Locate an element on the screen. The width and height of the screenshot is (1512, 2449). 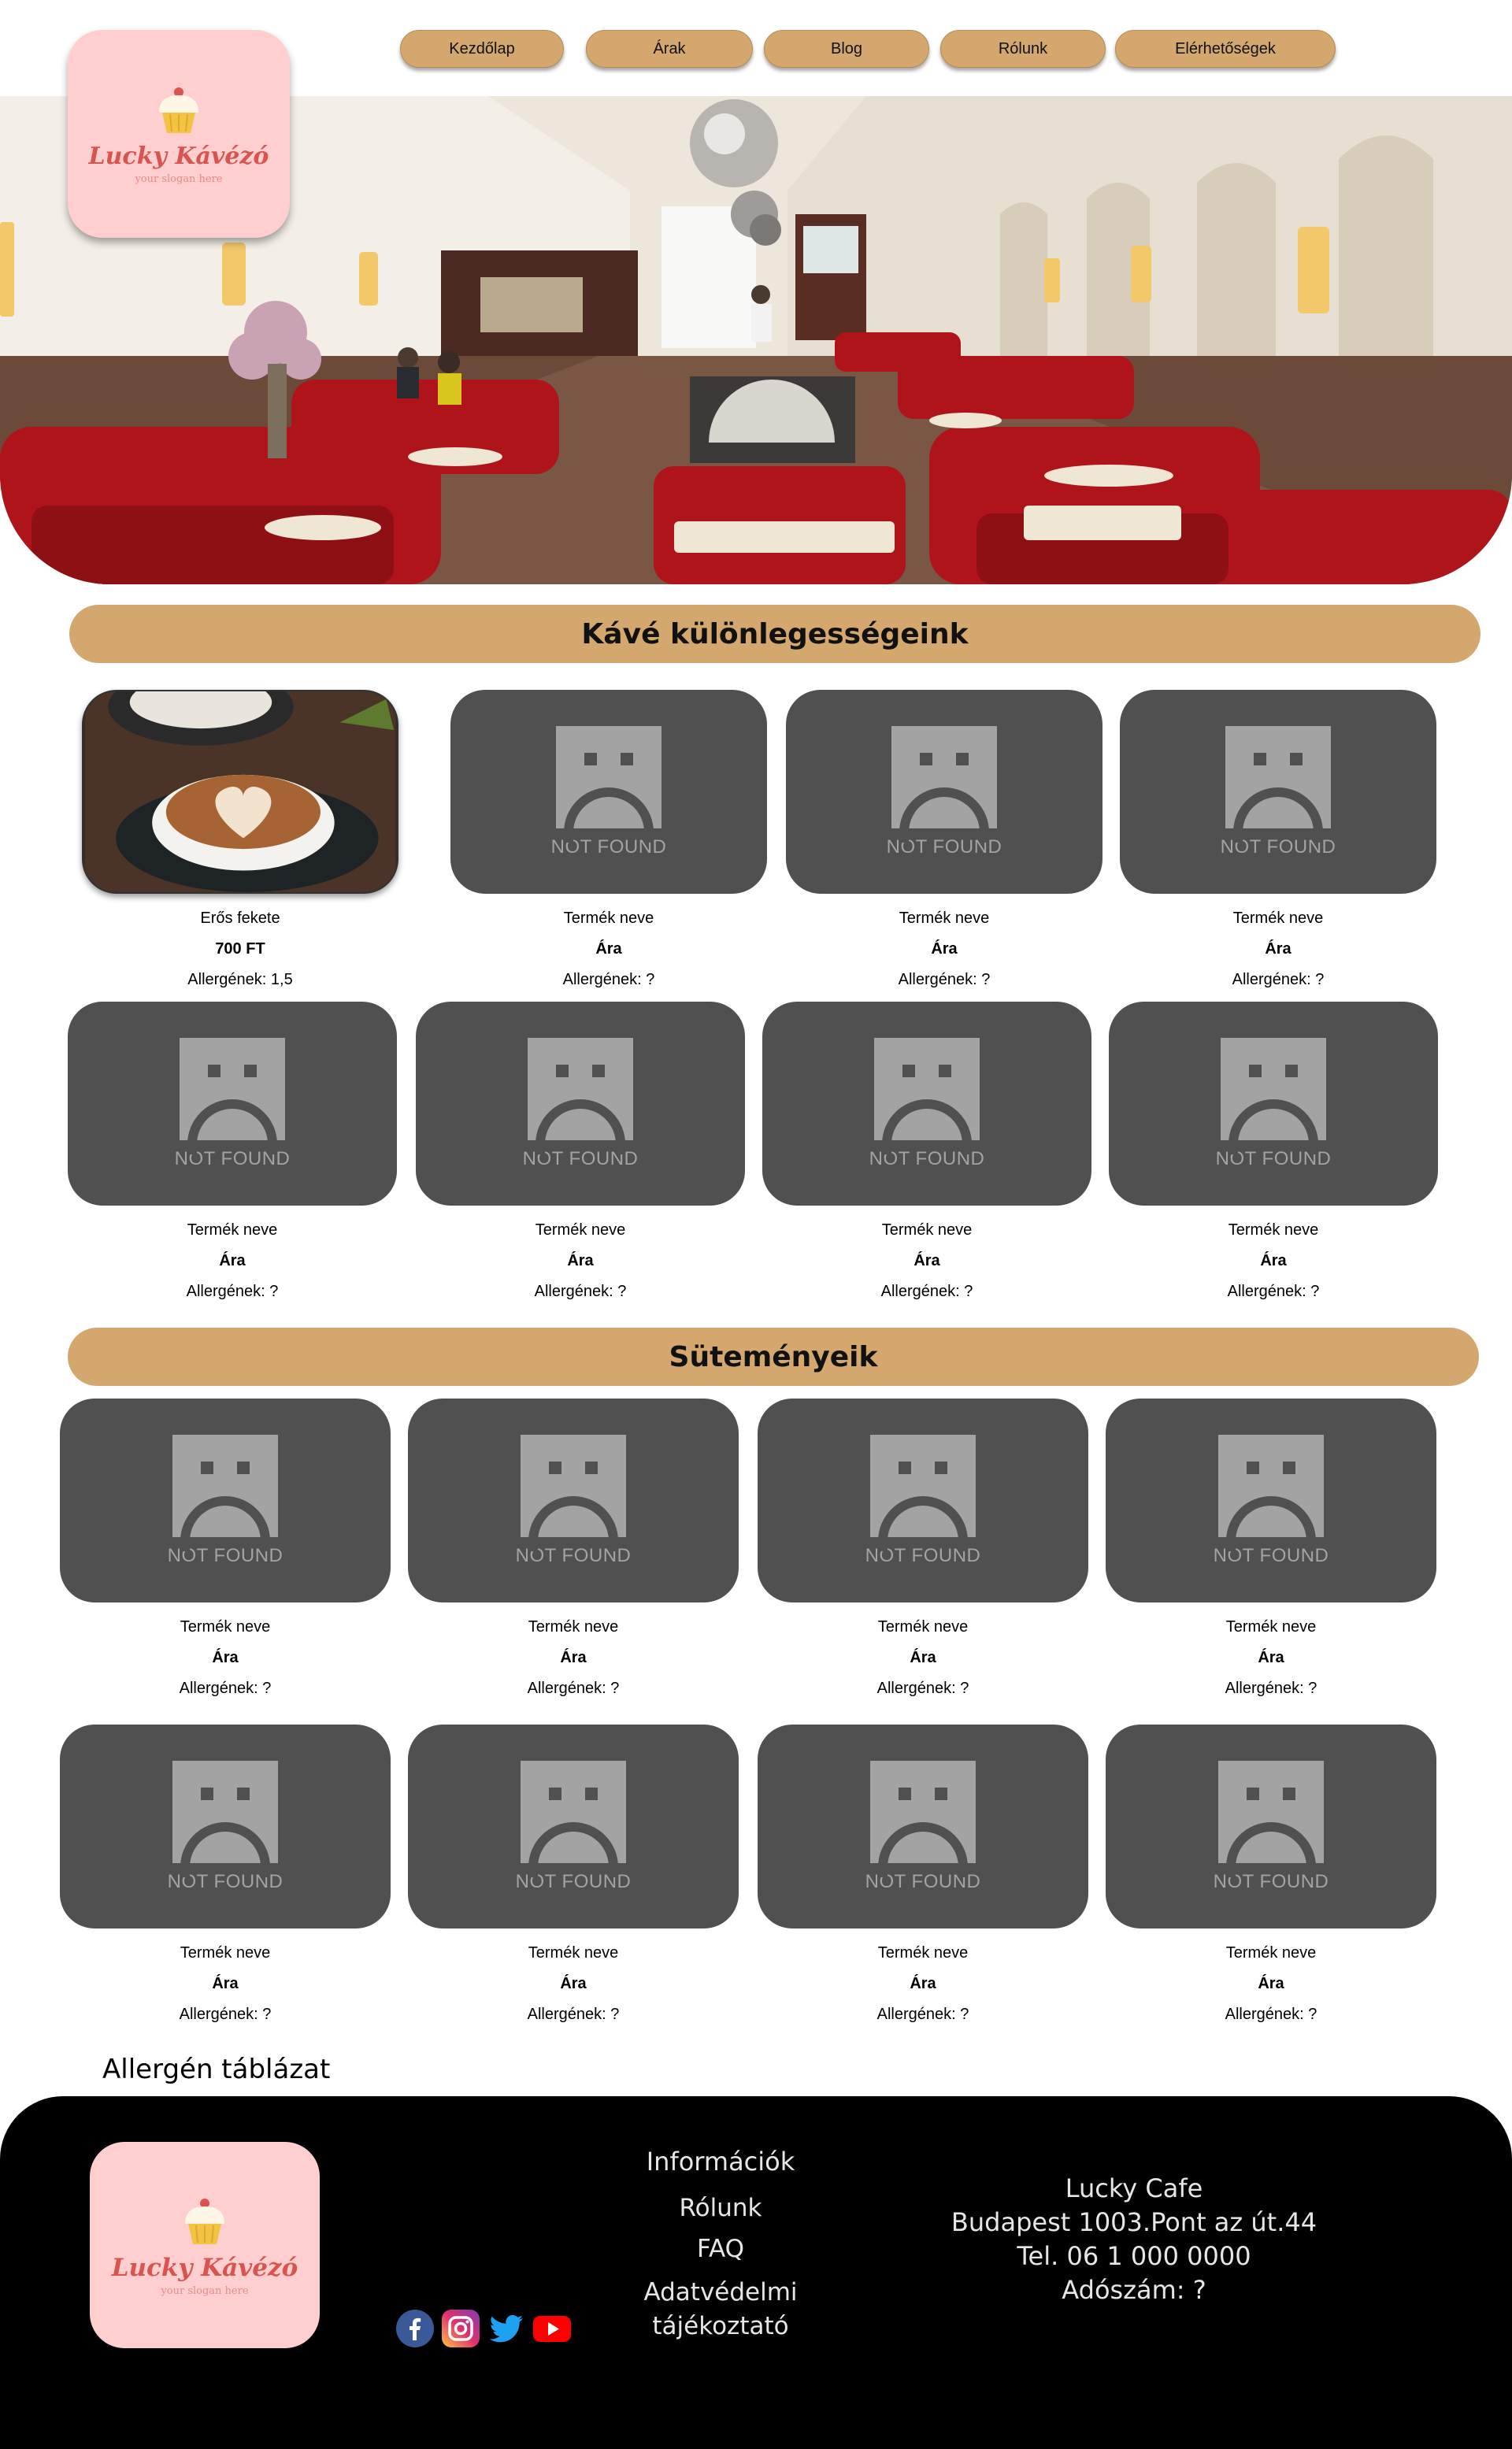
allergen-table-link: Allergén táblázat is located at coordinates (216, 2070).